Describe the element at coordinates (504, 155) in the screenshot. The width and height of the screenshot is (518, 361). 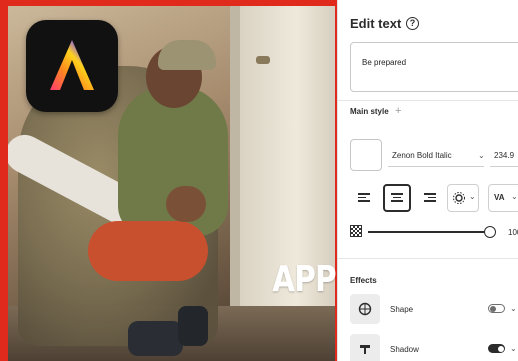
I see `font-size-field: 234.9` at that location.